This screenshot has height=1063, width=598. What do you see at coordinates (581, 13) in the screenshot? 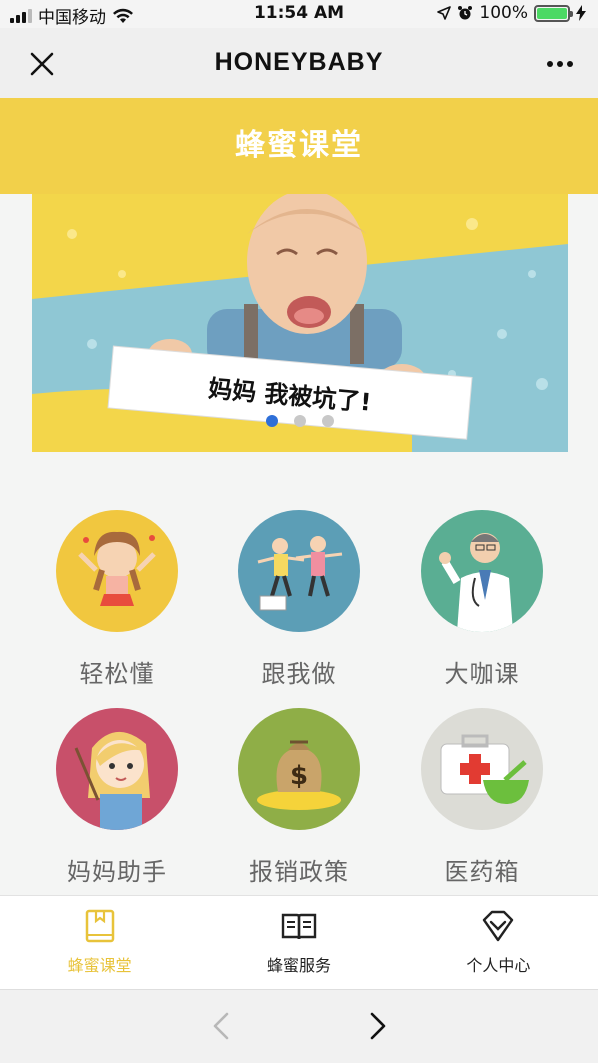
I see `charging-bolt-icon` at bounding box center [581, 13].